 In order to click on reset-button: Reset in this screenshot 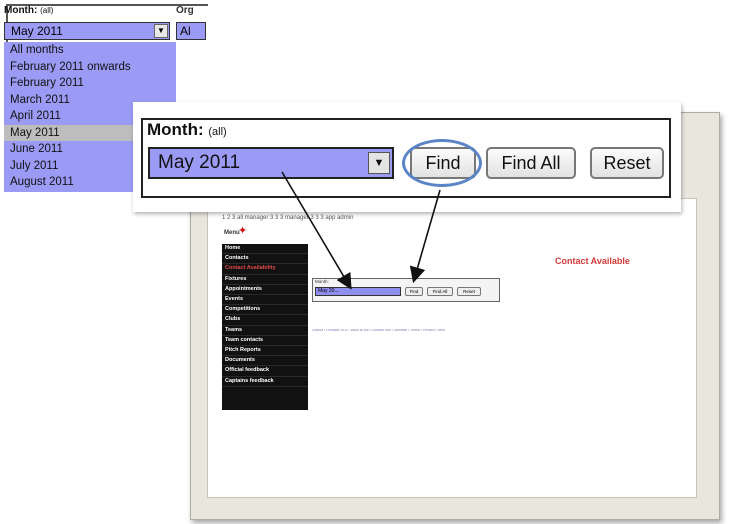, I will do `click(627, 163)`.